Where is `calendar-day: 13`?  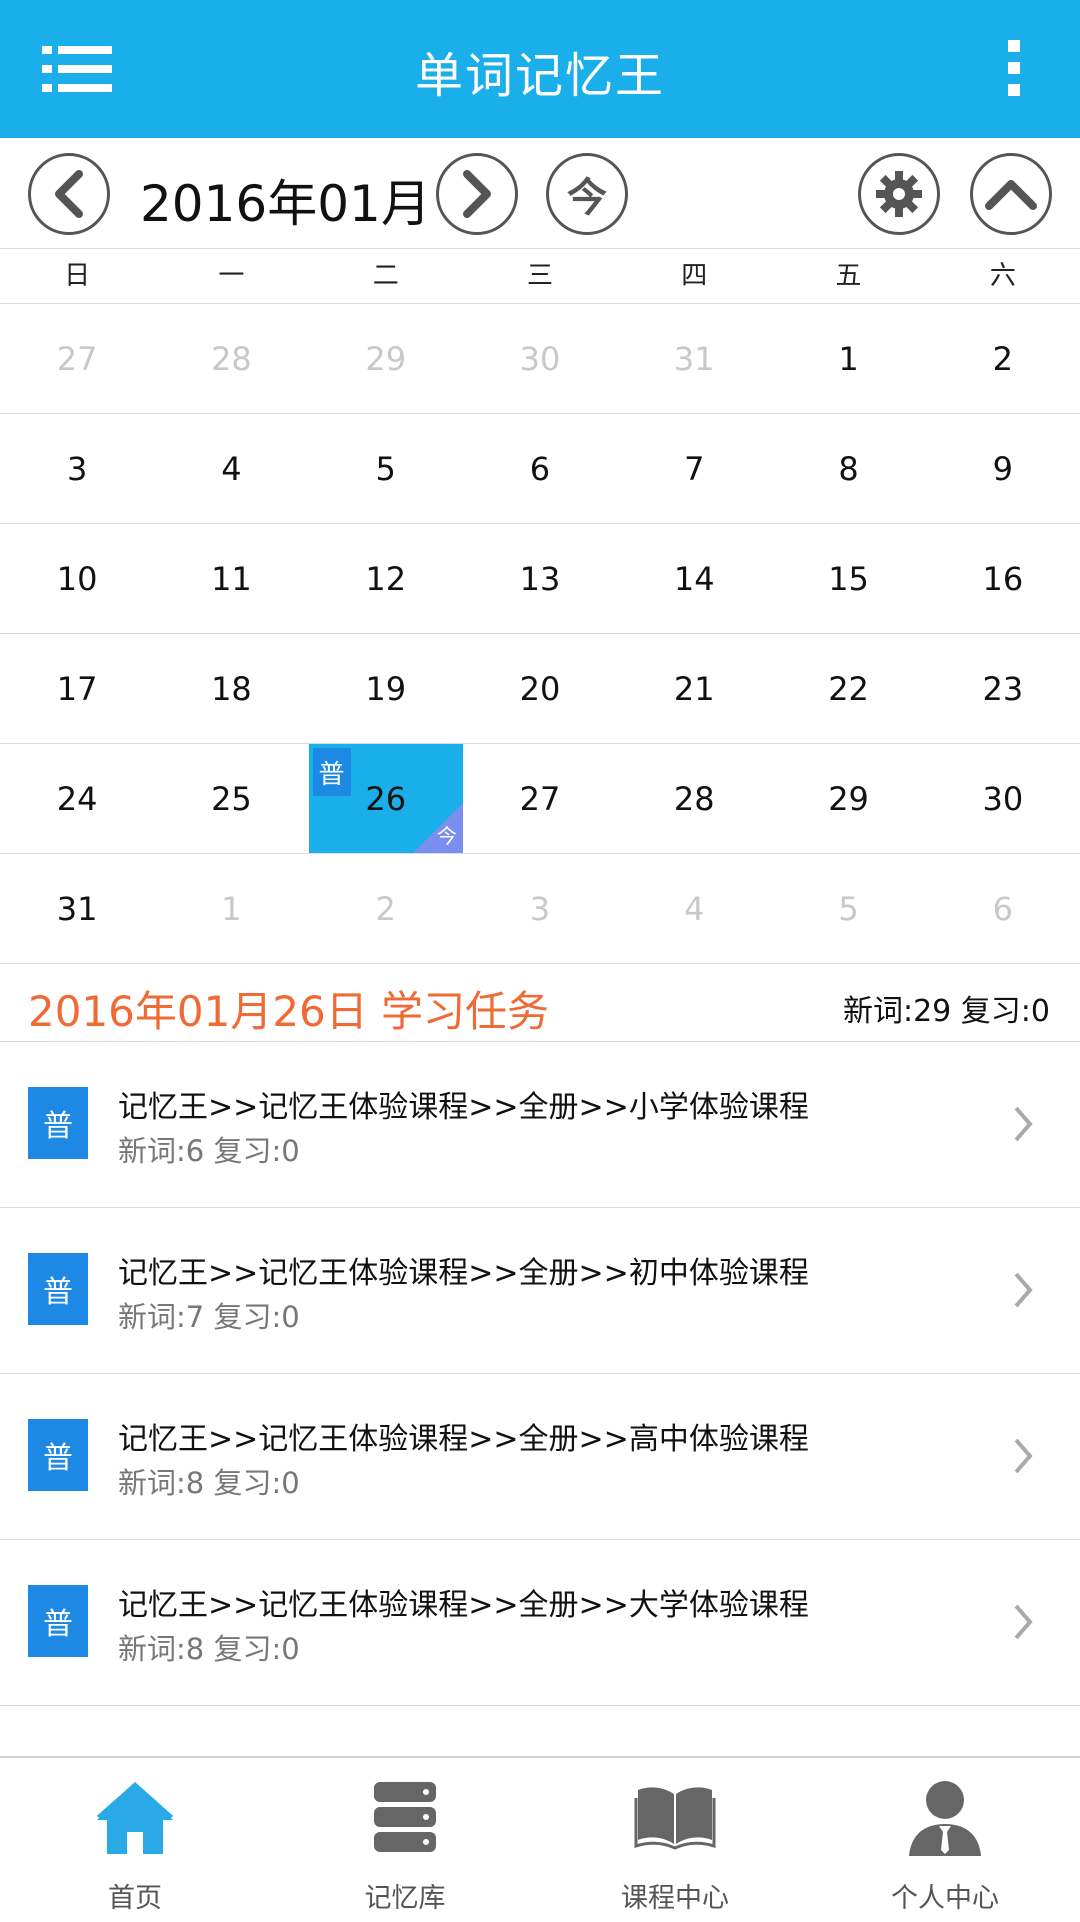
calendar-day: 13 is located at coordinates (540, 578).